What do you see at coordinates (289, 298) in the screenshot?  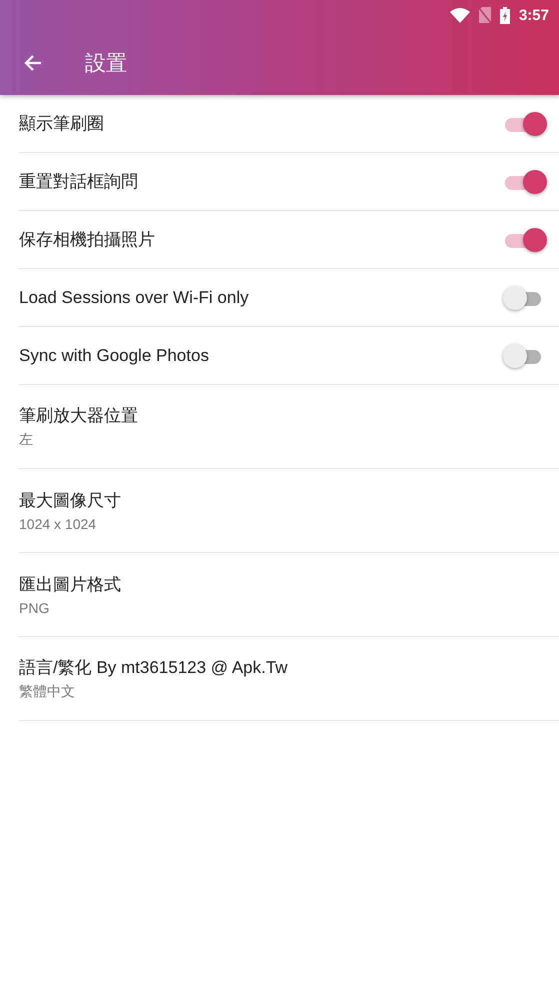 I see `setting-row: Load Sessions over Wi-Fi only` at bounding box center [289, 298].